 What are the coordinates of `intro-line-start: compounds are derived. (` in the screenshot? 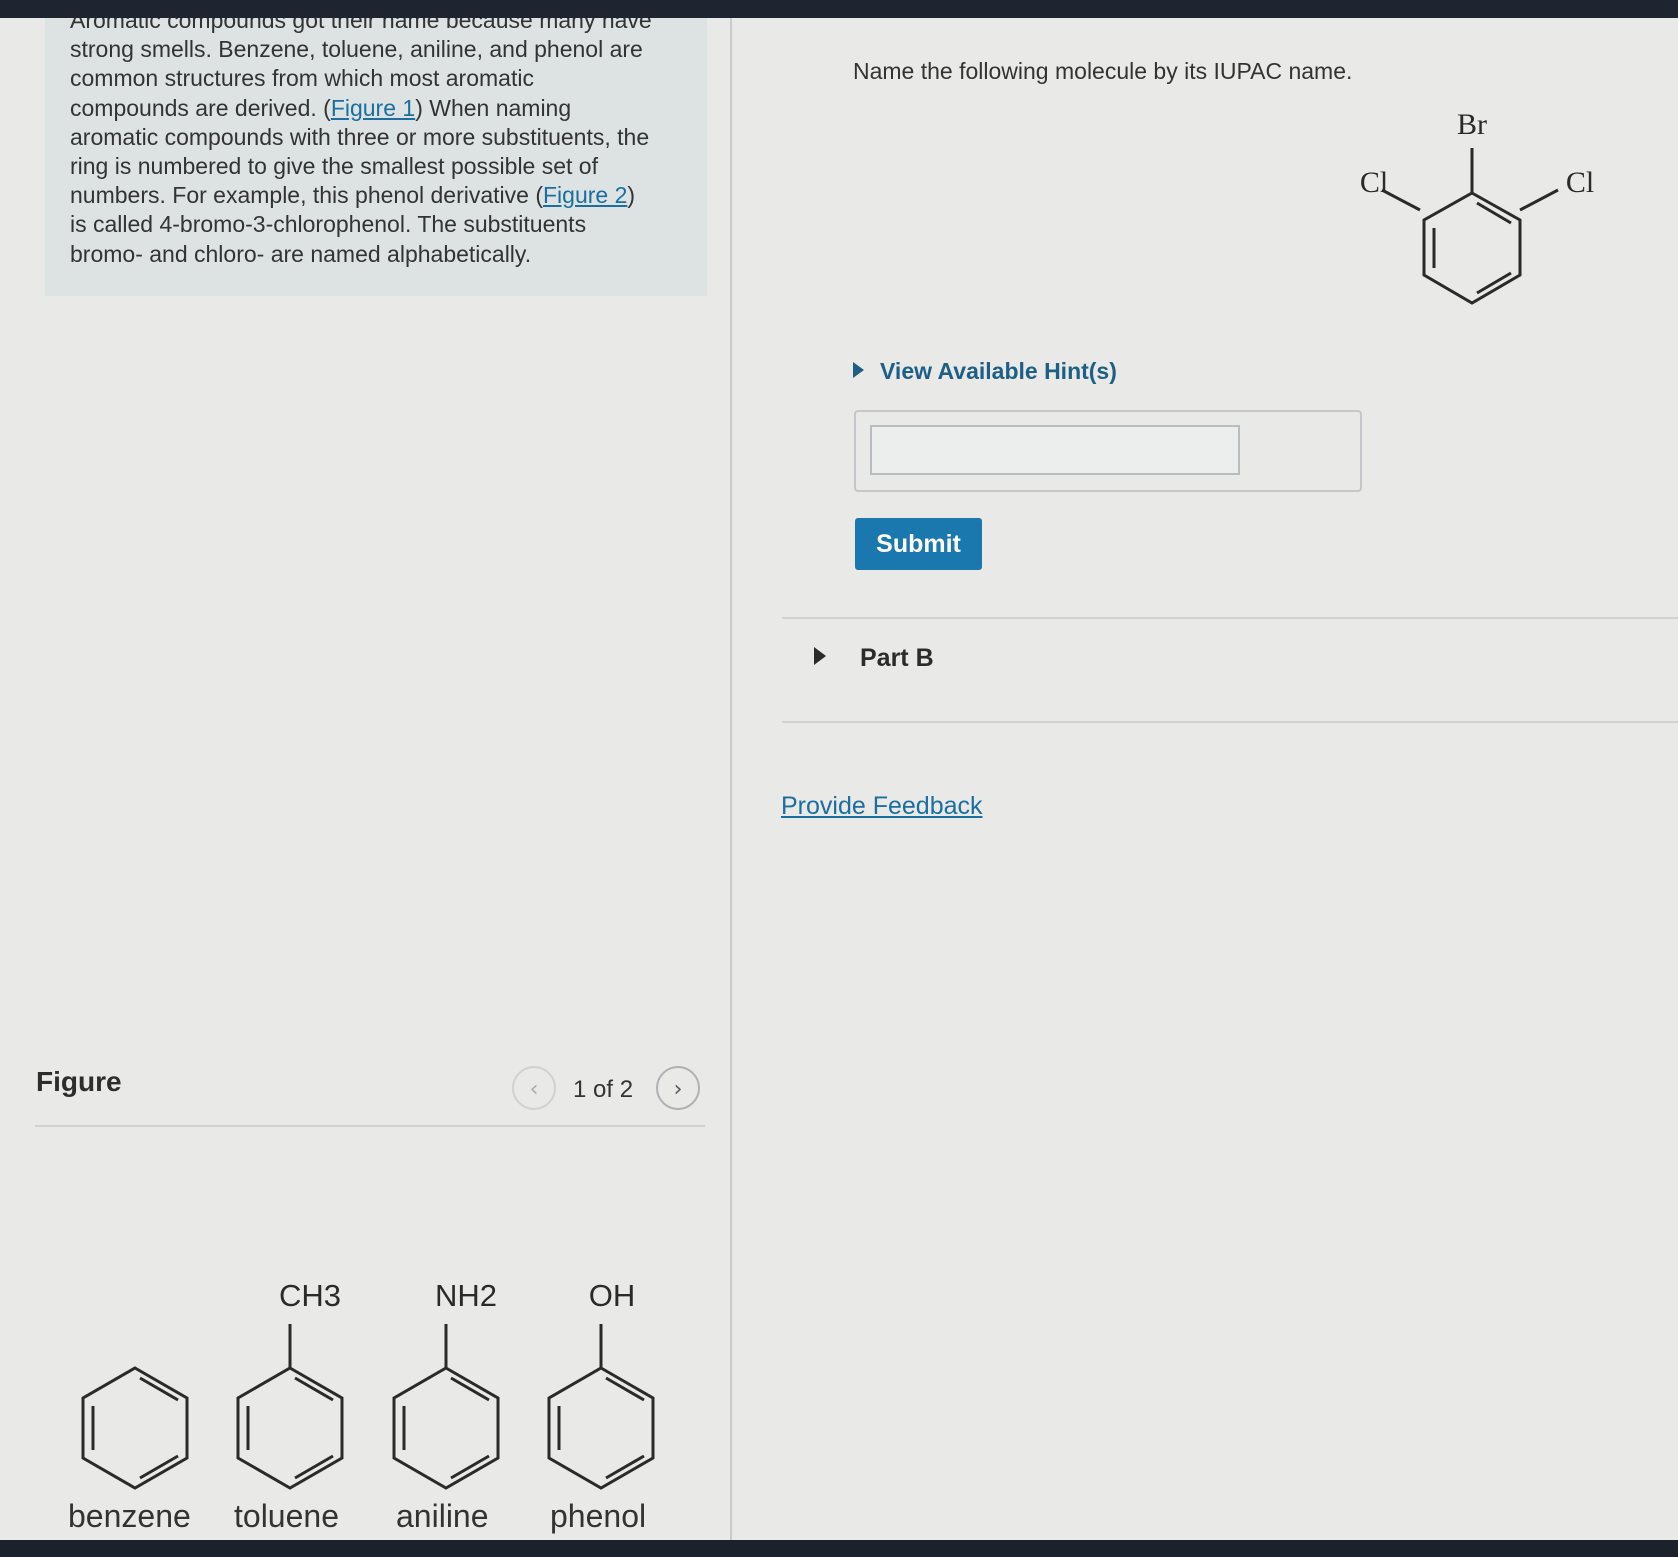 It's located at (200, 107).